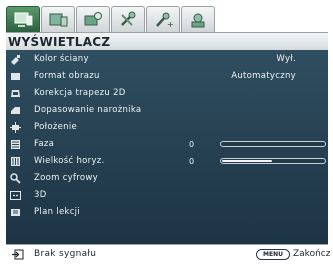 This screenshot has width=333, height=265. I want to click on teaching-template-icon, so click(15, 212).